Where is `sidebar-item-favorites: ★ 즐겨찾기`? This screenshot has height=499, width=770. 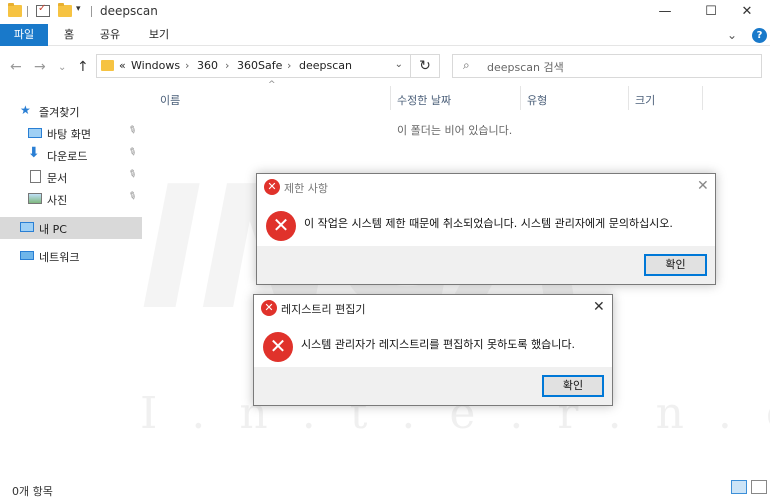
sidebar-item-favorites: ★ 즐겨찾기 is located at coordinates (71, 111).